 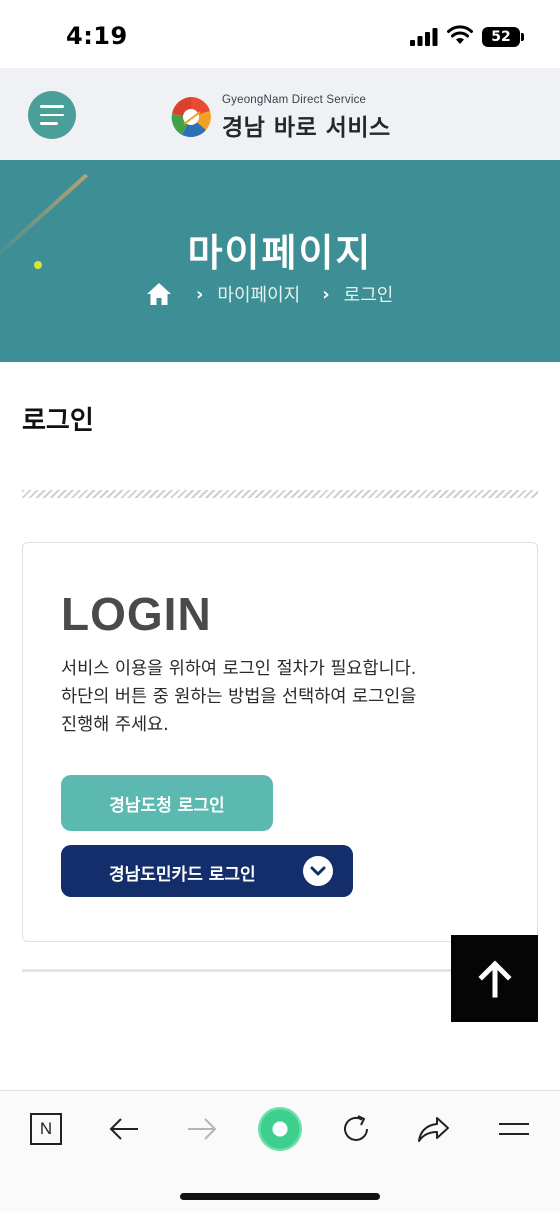 I want to click on login-heading: LOGIN, so click(x=136, y=614).